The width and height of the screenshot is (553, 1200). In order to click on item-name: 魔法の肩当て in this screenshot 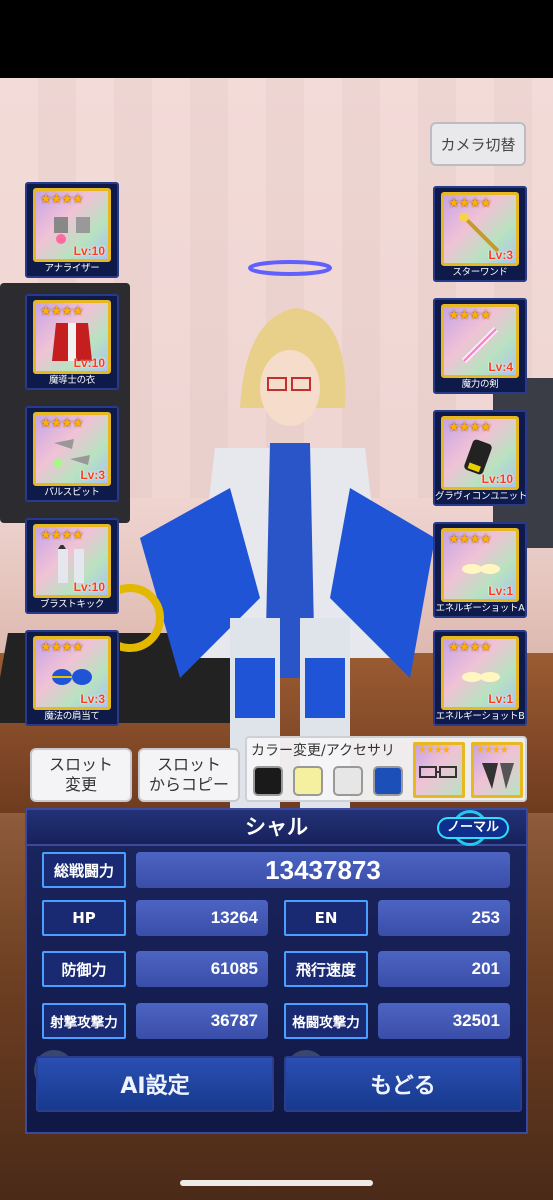, I will do `click(72, 716)`.